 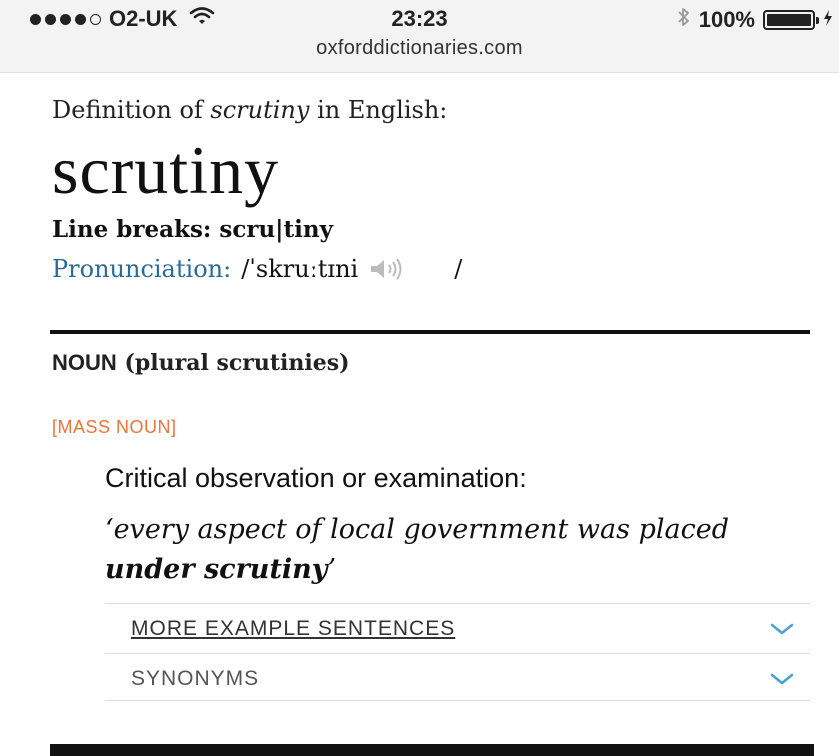 What do you see at coordinates (457, 678) in the screenshot?
I see `synonyms-toggle: SYNONYMS` at bounding box center [457, 678].